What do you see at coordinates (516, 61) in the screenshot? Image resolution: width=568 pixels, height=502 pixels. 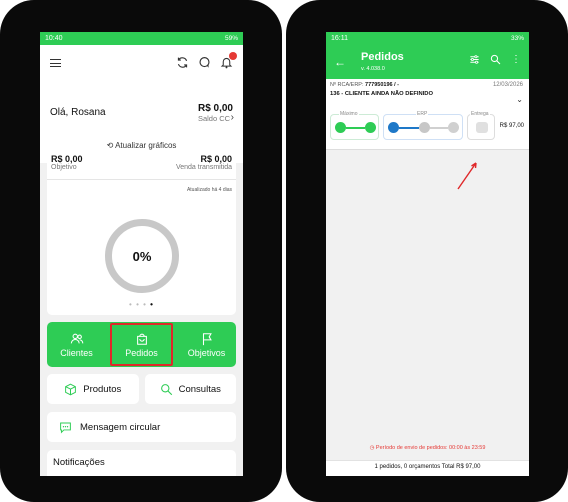 I see `more-vert-icon: ⋮` at bounding box center [516, 61].